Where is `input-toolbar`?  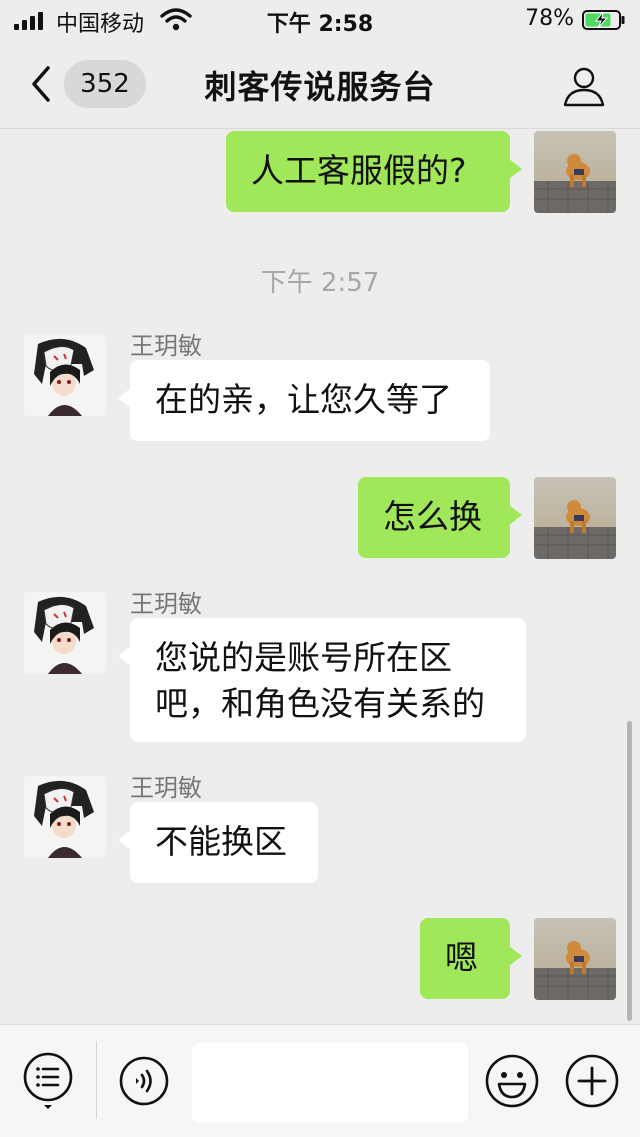 input-toolbar is located at coordinates (320, 1080).